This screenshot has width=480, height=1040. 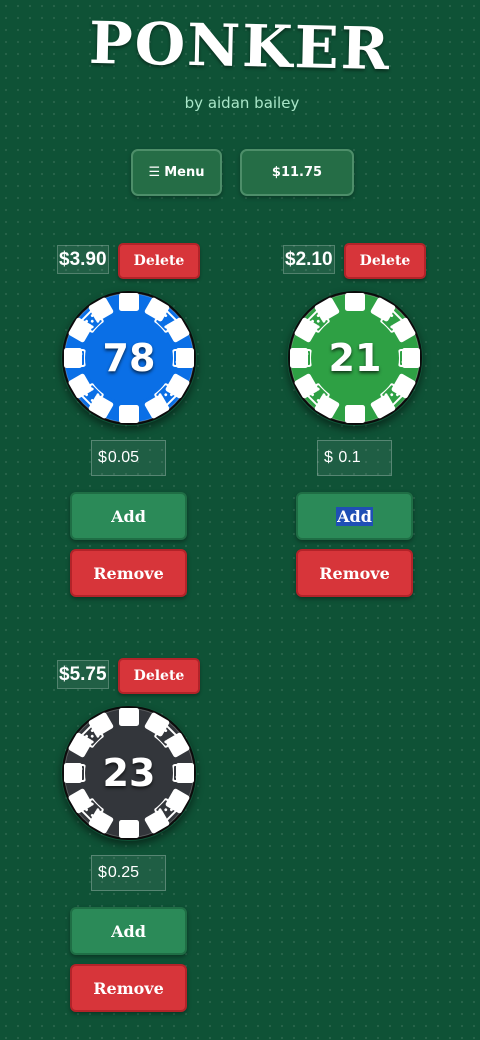 I want to click on total-balance-label: $11.75, so click(x=297, y=172).